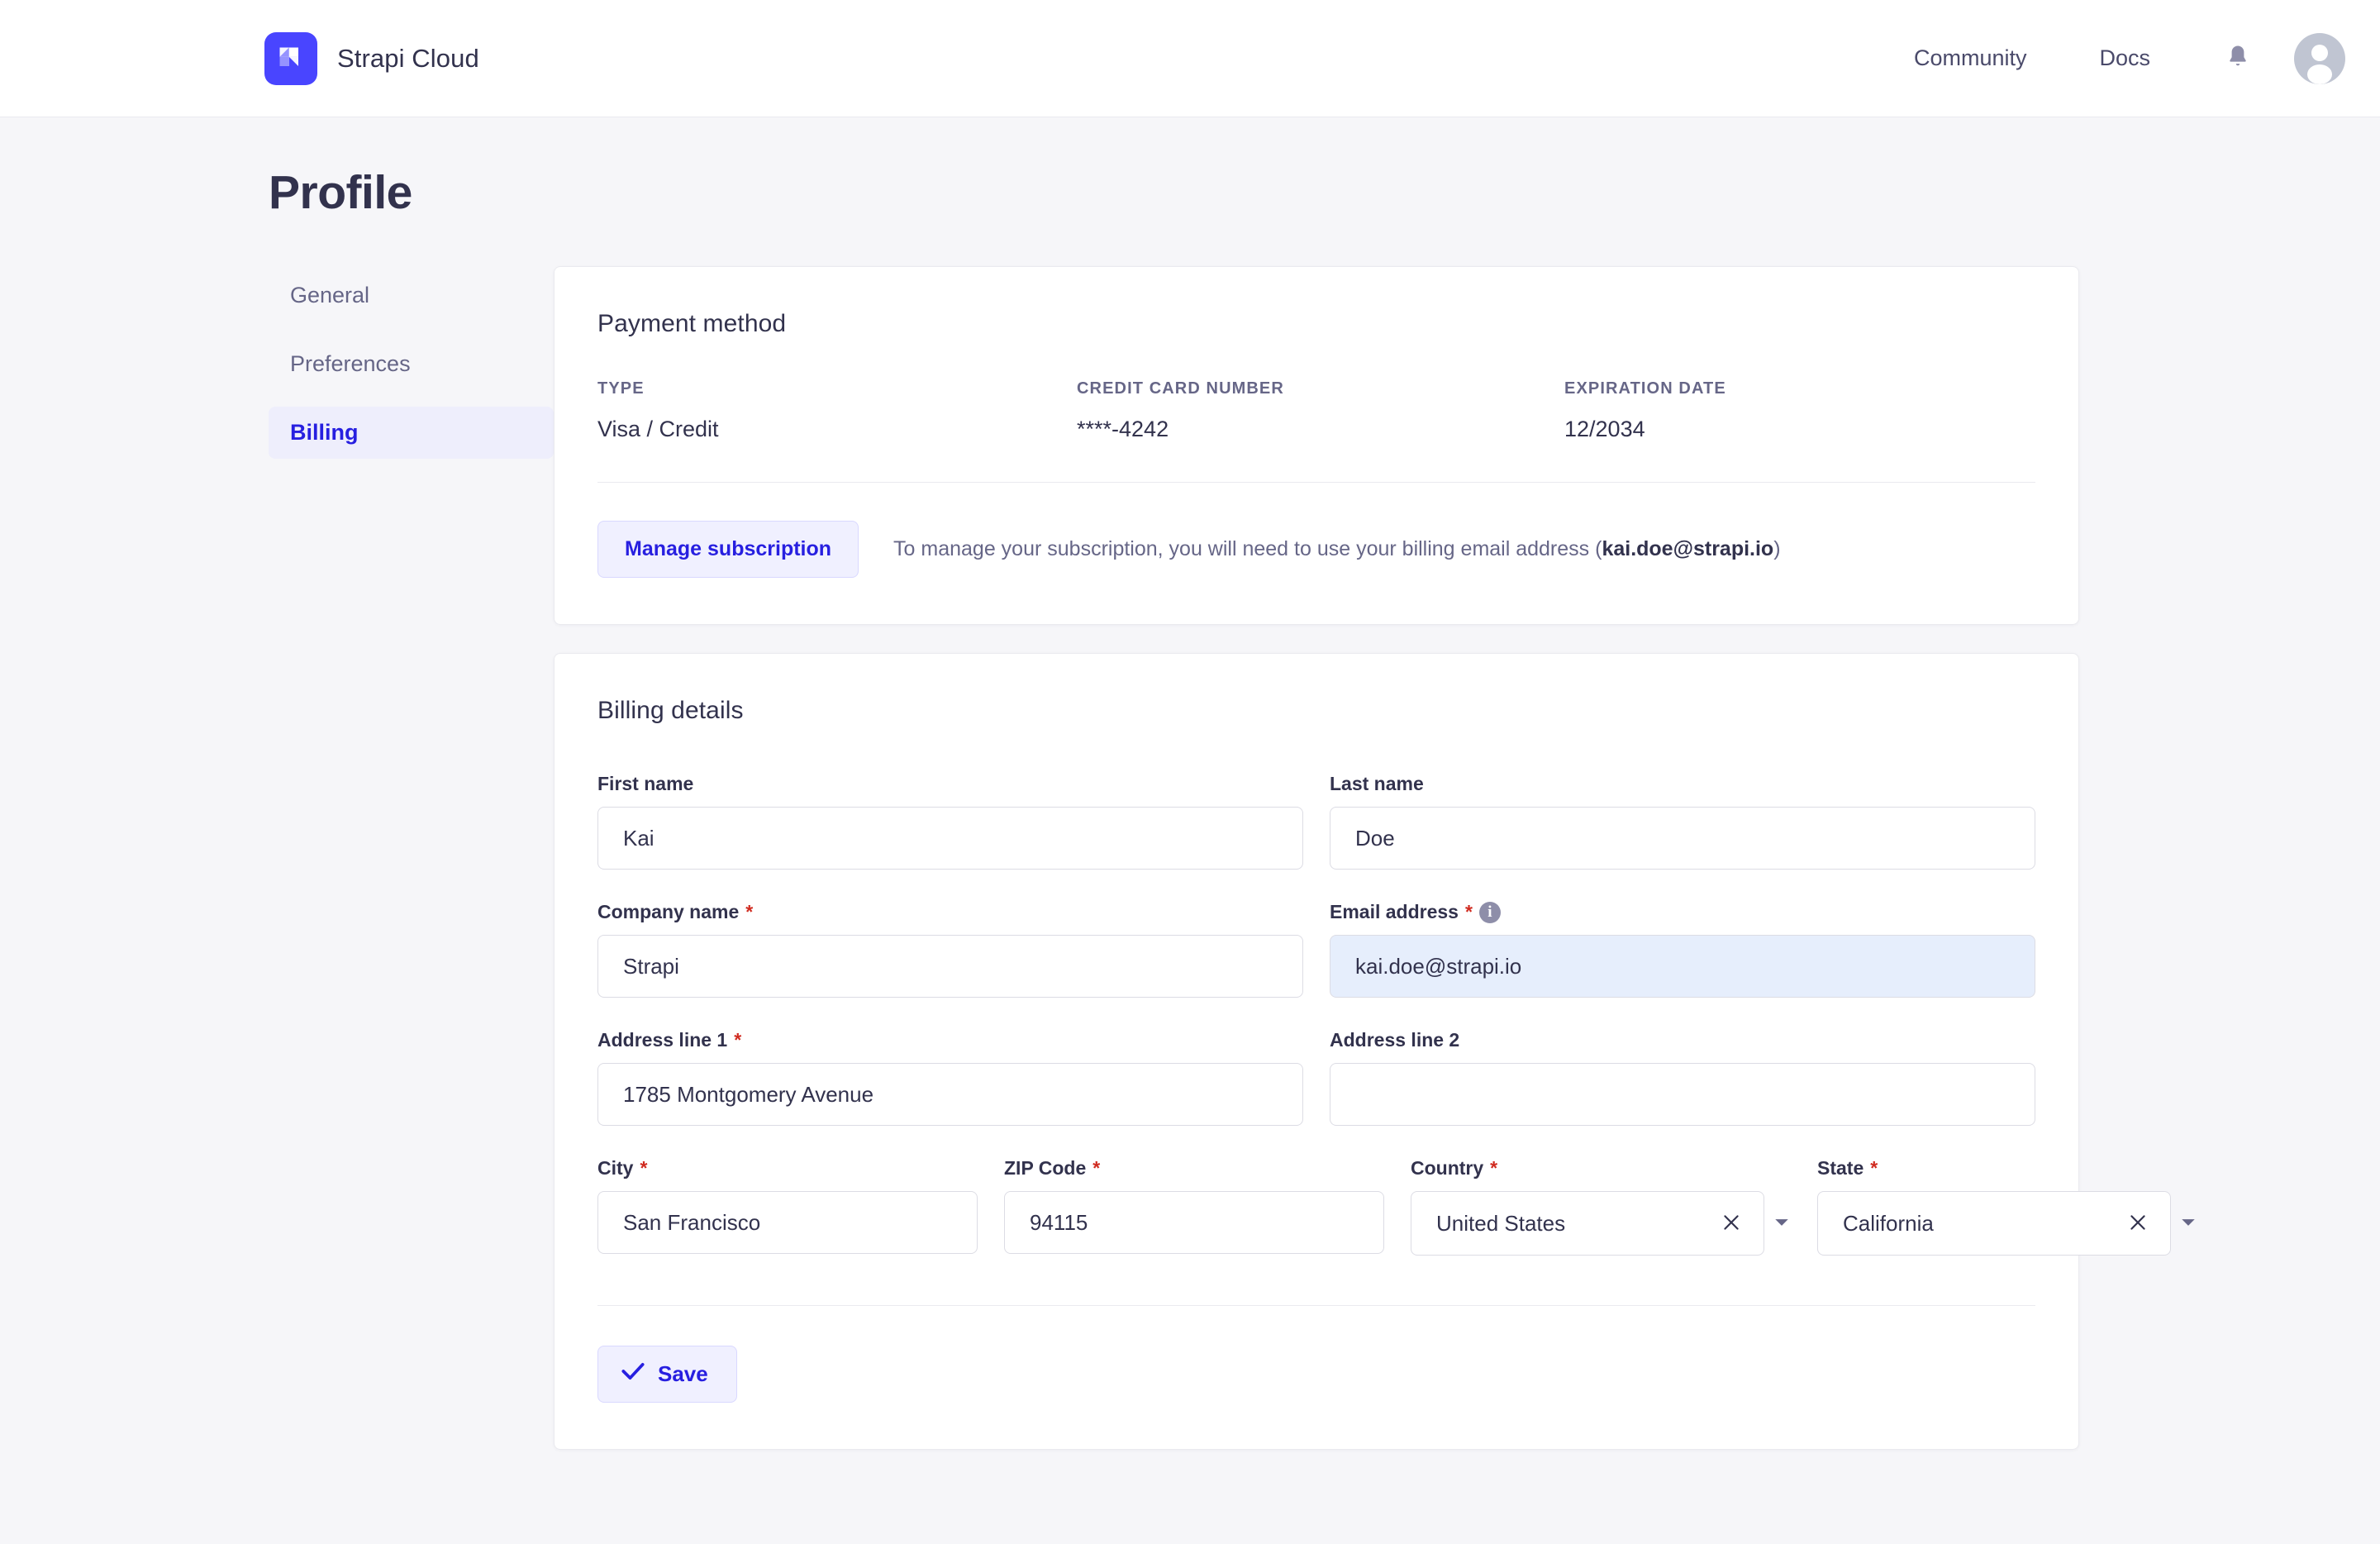  I want to click on last-name-input, so click(1682, 839).